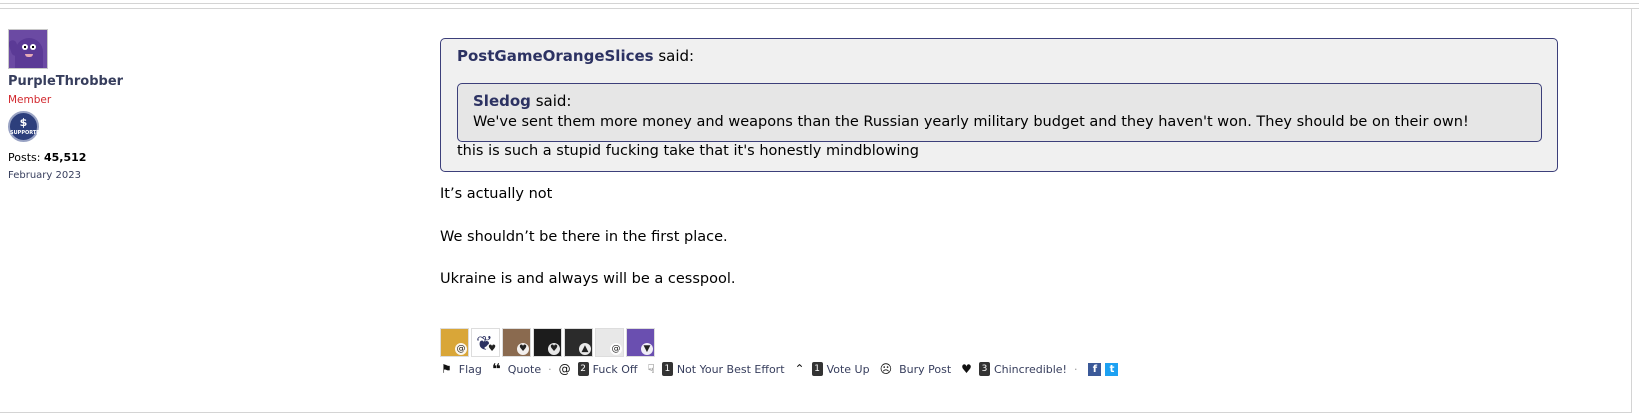  What do you see at coordinates (26, 126) in the screenshot?
I see `supporter-badge-icon: $ SUPPORTER` at bounding box center [26, 126].